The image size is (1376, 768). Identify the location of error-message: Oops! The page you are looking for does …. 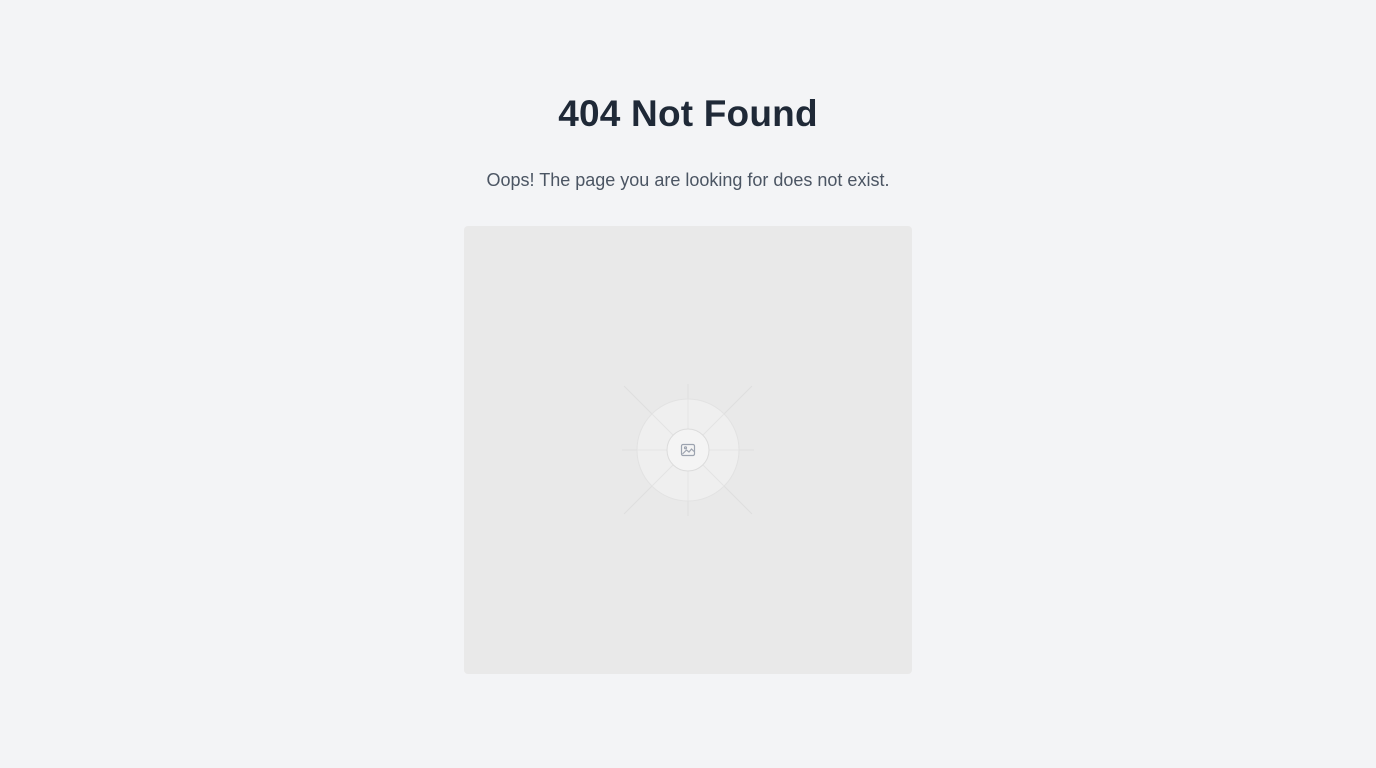
(688, 180).